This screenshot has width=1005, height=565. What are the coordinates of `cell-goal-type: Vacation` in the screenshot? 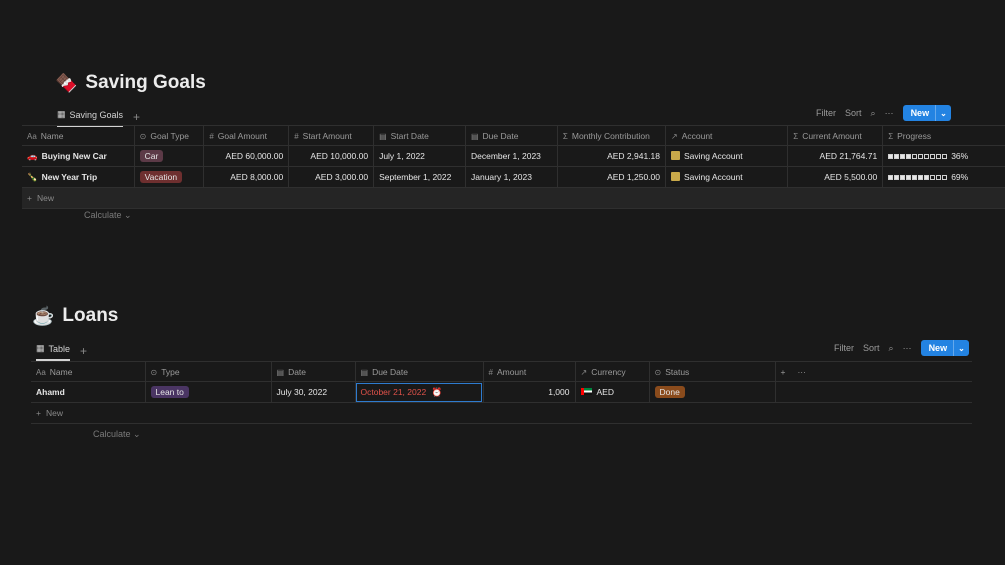 It's located at (169, 177).